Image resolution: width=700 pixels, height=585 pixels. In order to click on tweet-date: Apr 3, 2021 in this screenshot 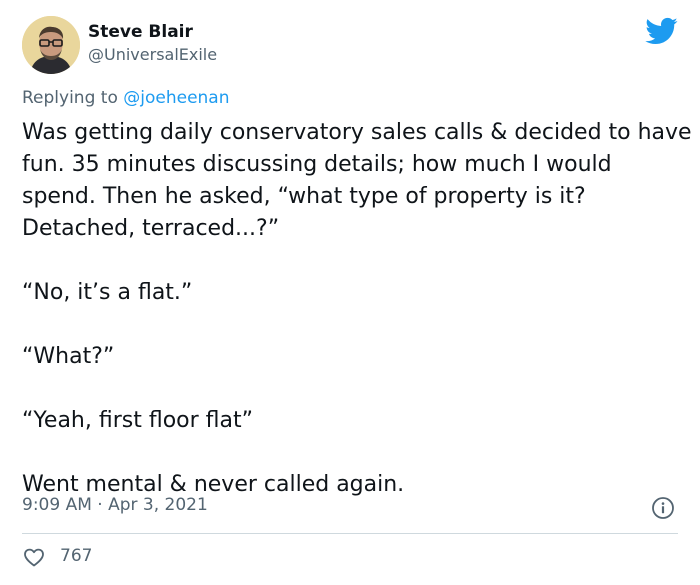, I will do `click(158, 505)`.